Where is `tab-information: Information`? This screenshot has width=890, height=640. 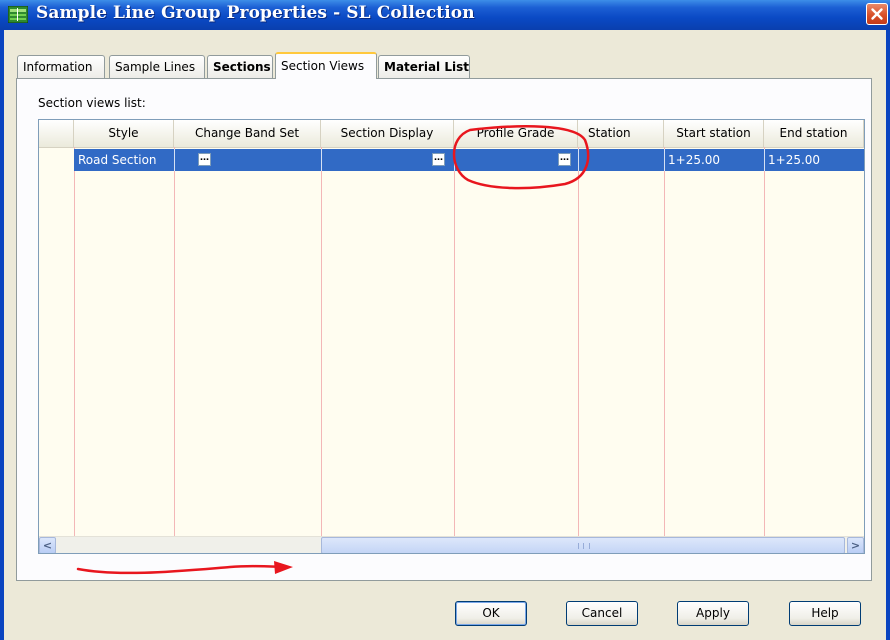
tab-information: Information is located at coordinates (61, 67).